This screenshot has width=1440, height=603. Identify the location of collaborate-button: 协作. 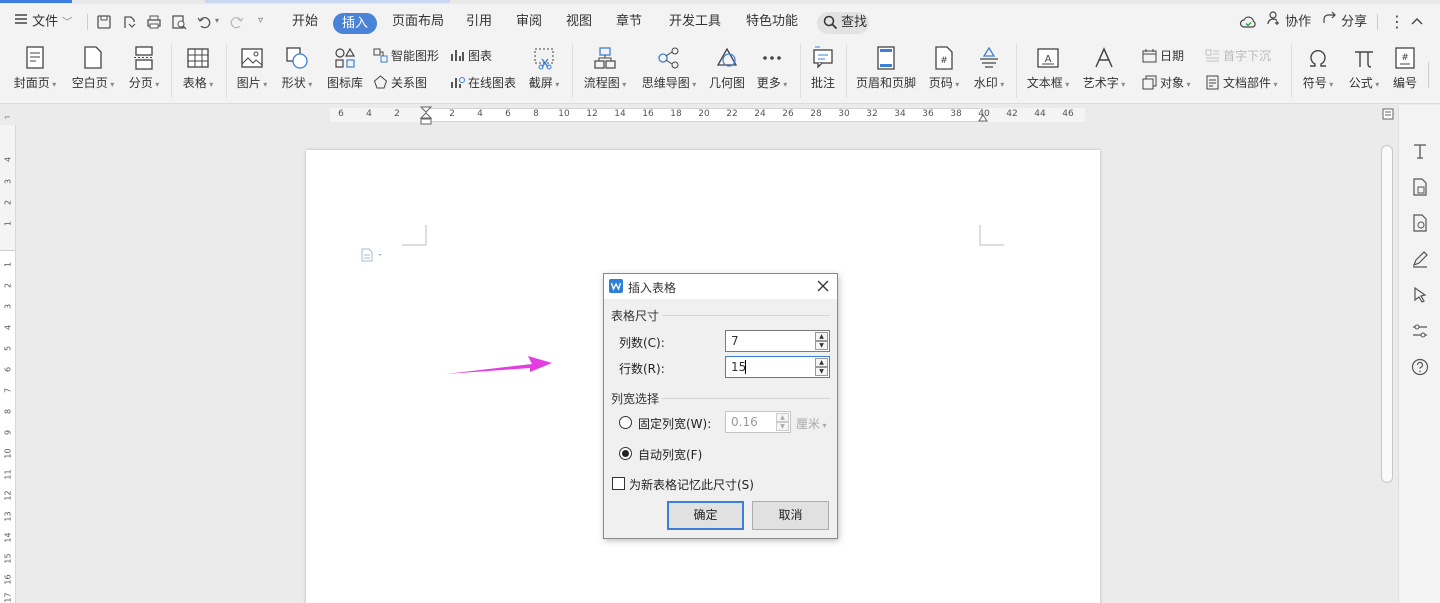
(1289, 22).